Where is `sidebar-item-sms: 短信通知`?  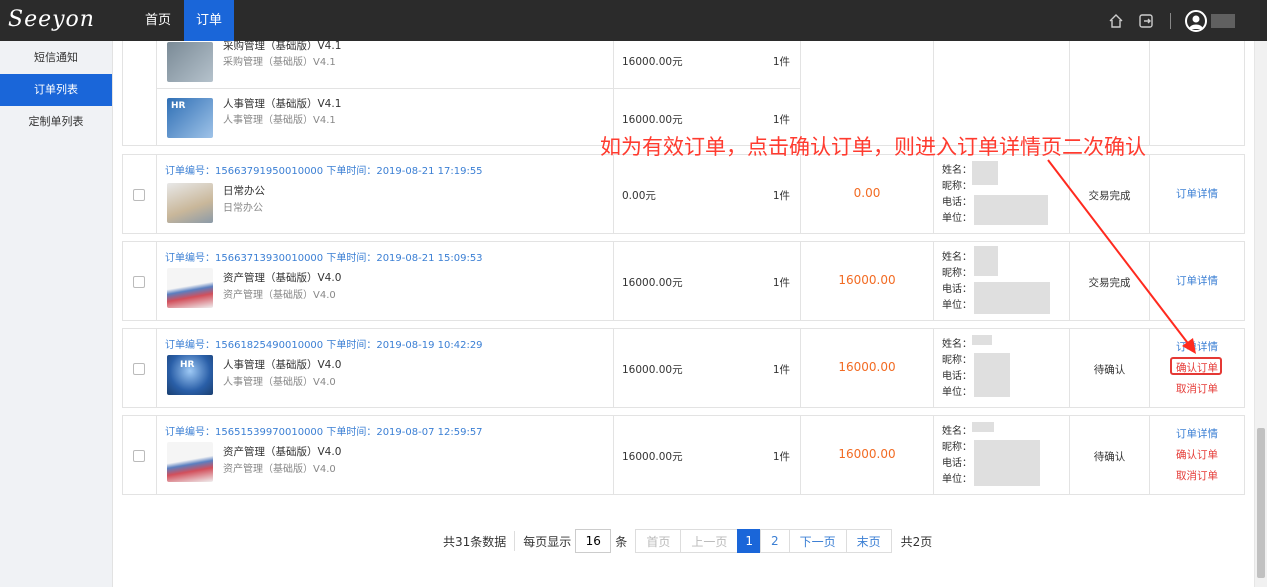
sidebar-item-sms: 短信通知 is located at coordinates (56, 58).